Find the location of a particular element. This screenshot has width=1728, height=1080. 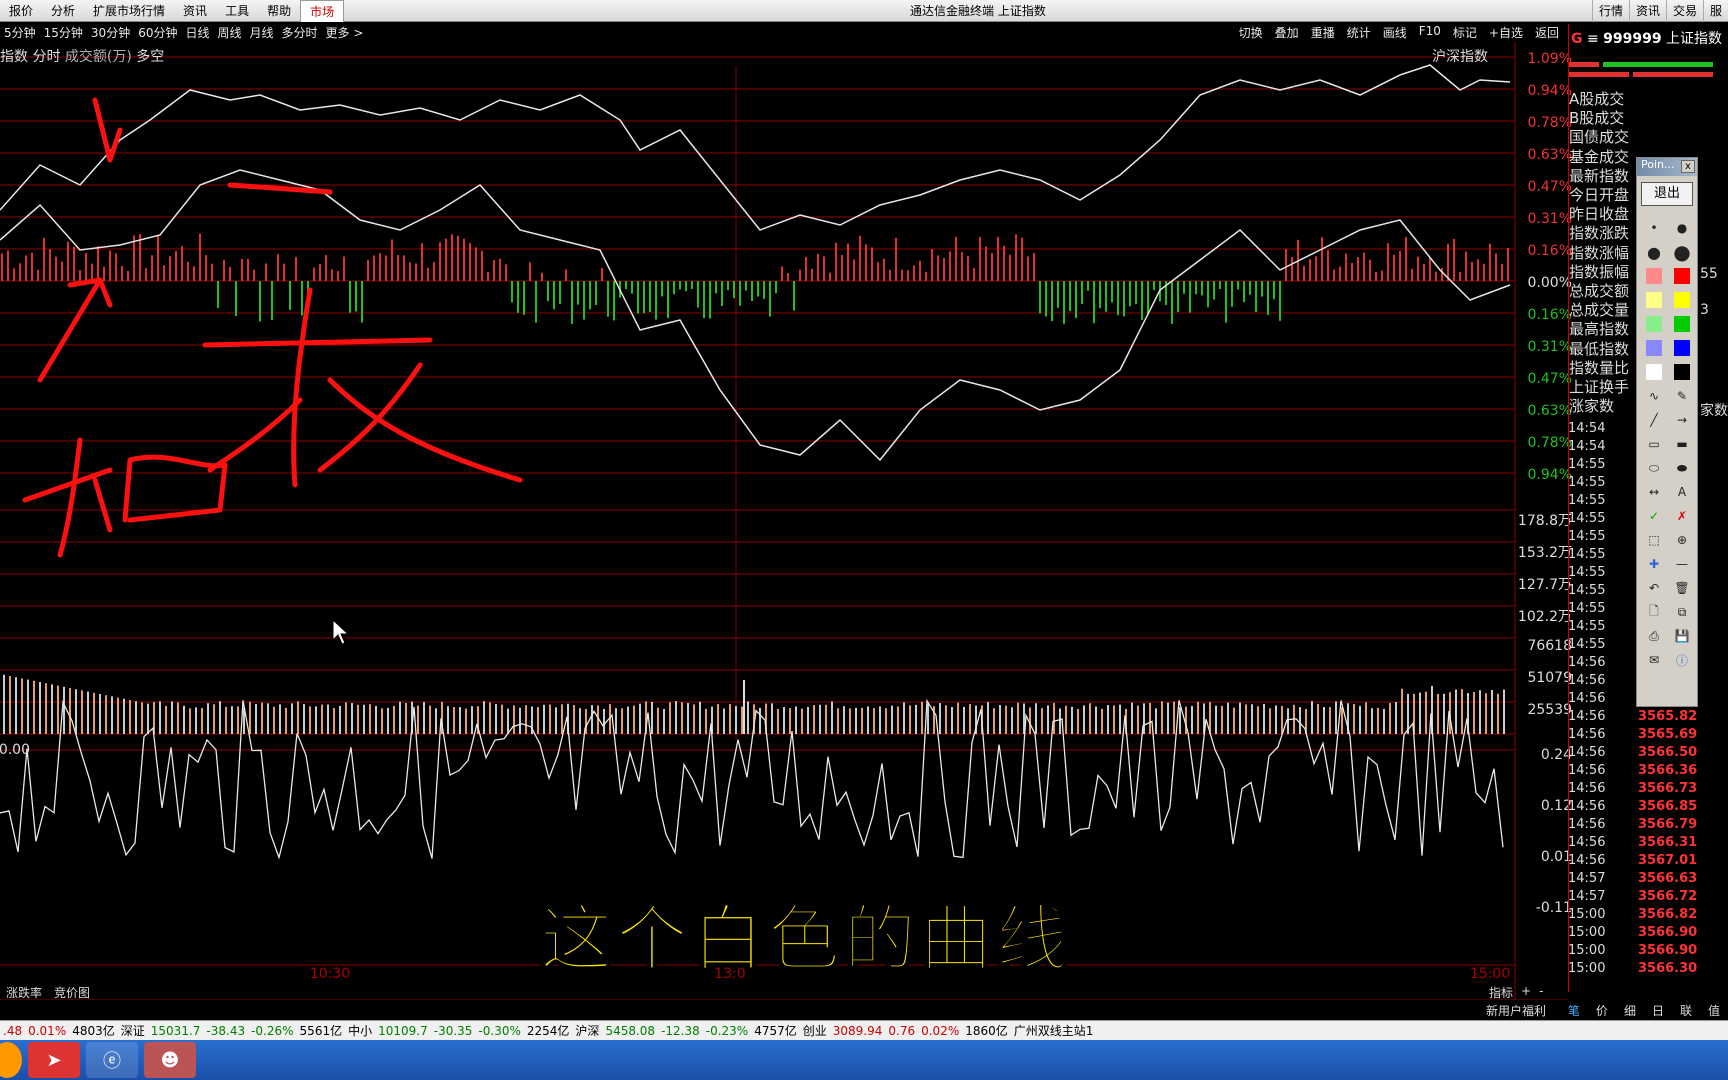

menu-lines-icon: ≡ is located at coordinates (1593, 39).